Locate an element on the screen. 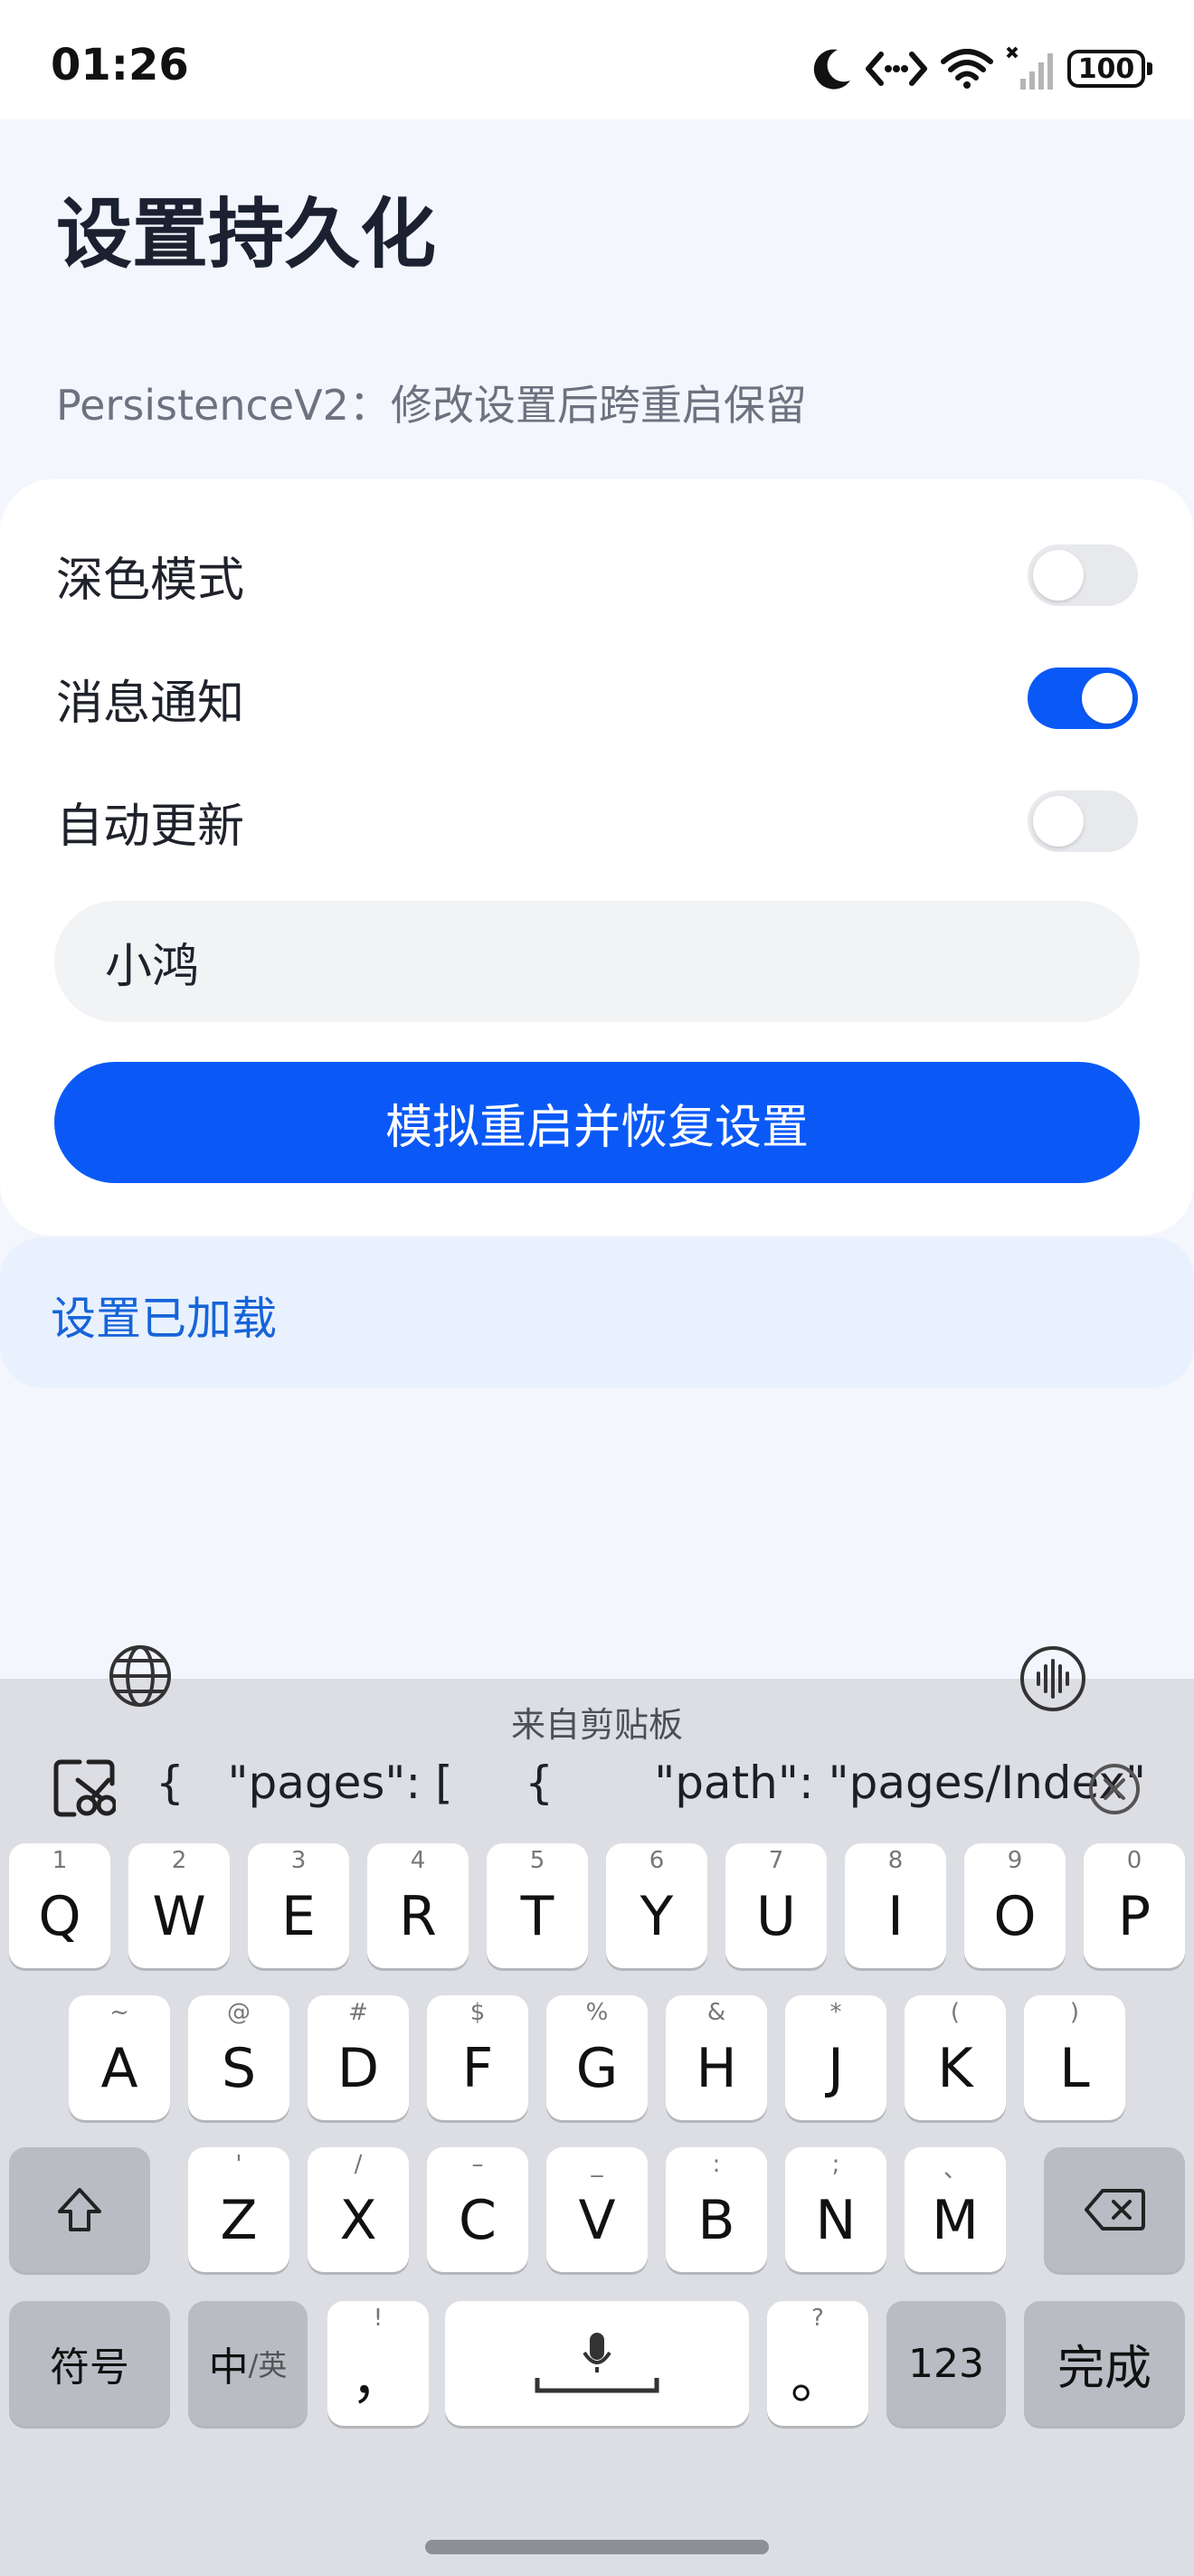 Image resolution: width=1194 pixels, height=2576 pixels. key-y: 6Y is located at coordinates (656, 1905).